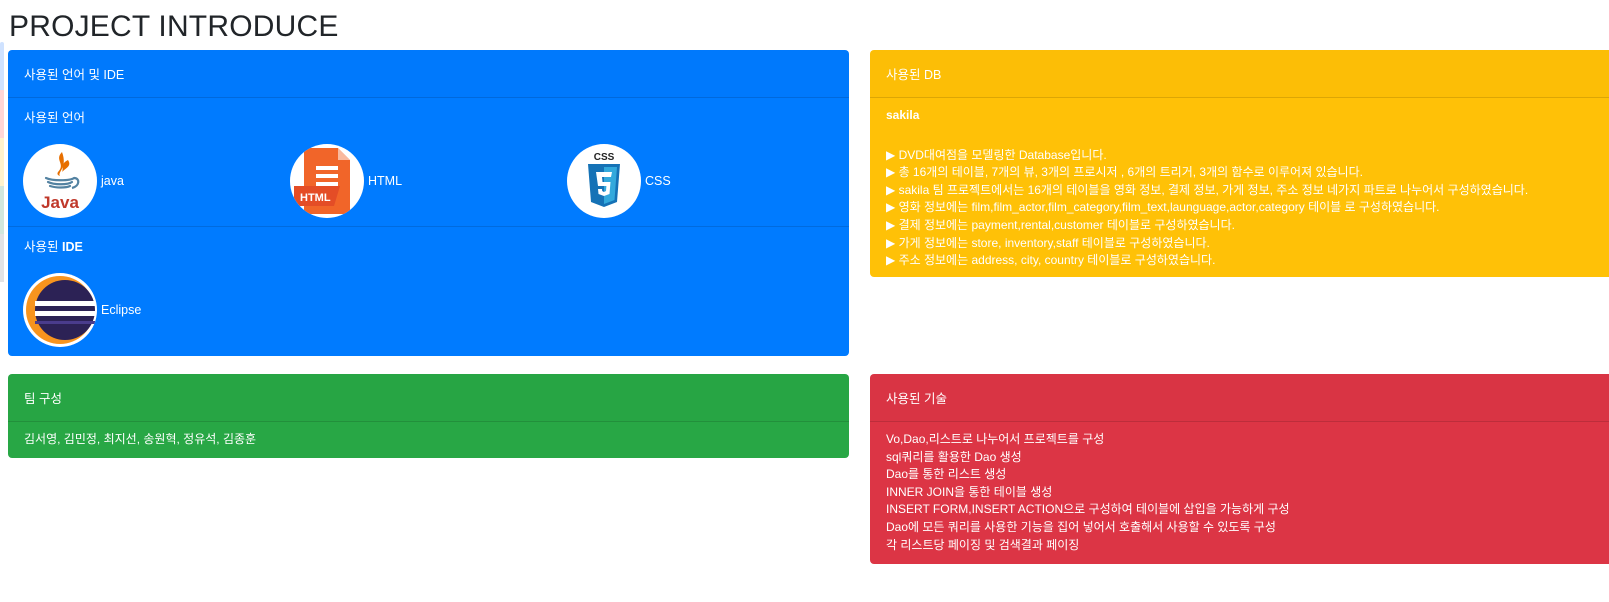 This screenshot has width=1609, height=602. I want to click on svg-text: CSS, so click(604, 157).